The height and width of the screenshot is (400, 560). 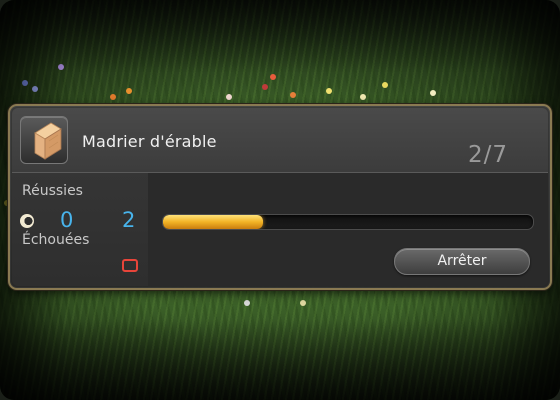 I want to click on failed-count, so click(x=130, y=265).